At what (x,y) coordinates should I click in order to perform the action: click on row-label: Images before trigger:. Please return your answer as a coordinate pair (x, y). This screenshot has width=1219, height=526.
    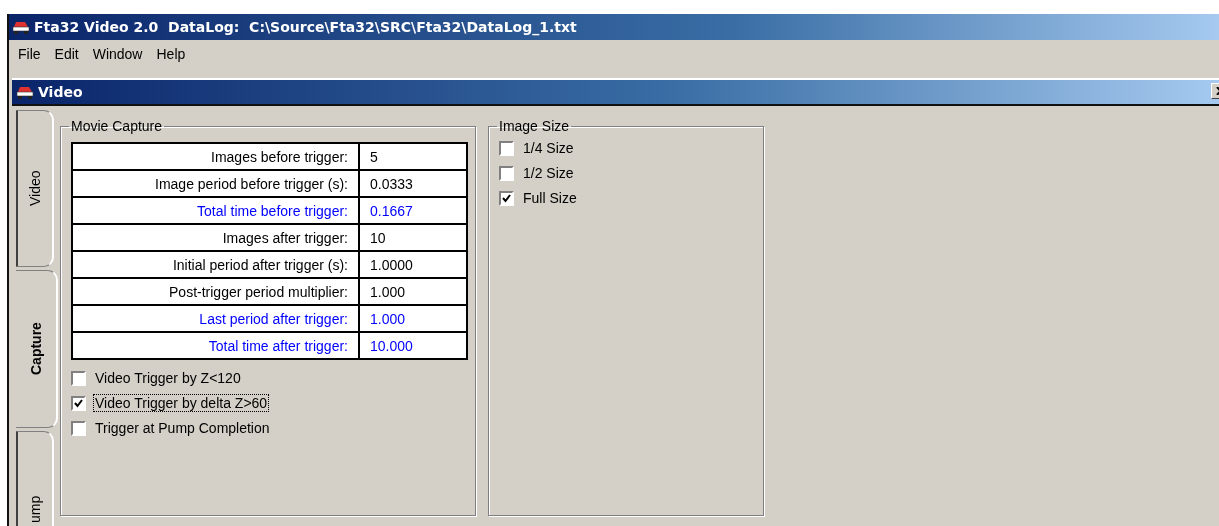
    Looking at the image, I should click on (215, 156).